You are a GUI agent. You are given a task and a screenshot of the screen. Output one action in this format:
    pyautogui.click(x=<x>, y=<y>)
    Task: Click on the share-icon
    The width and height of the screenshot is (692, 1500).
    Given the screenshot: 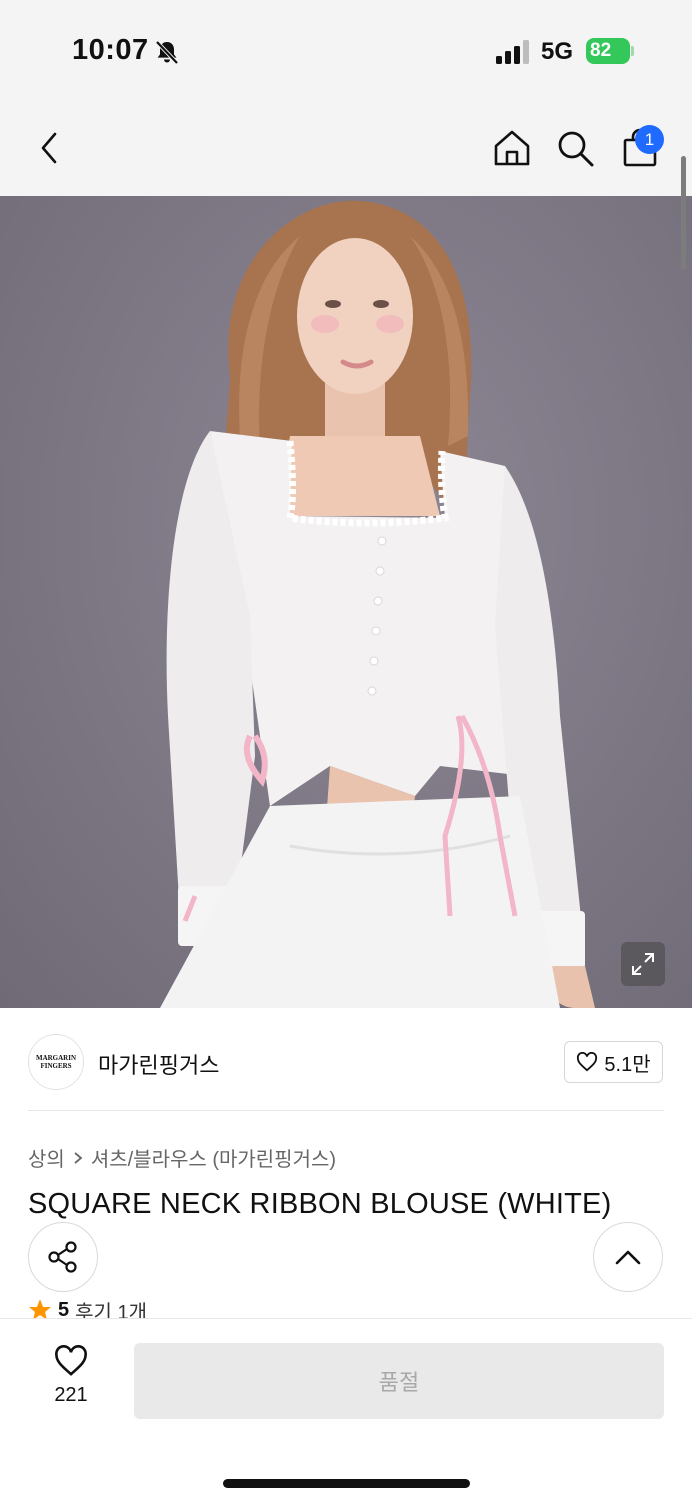 What is the action you would take?
    pyautogui.click(x=62, y=1257)
    